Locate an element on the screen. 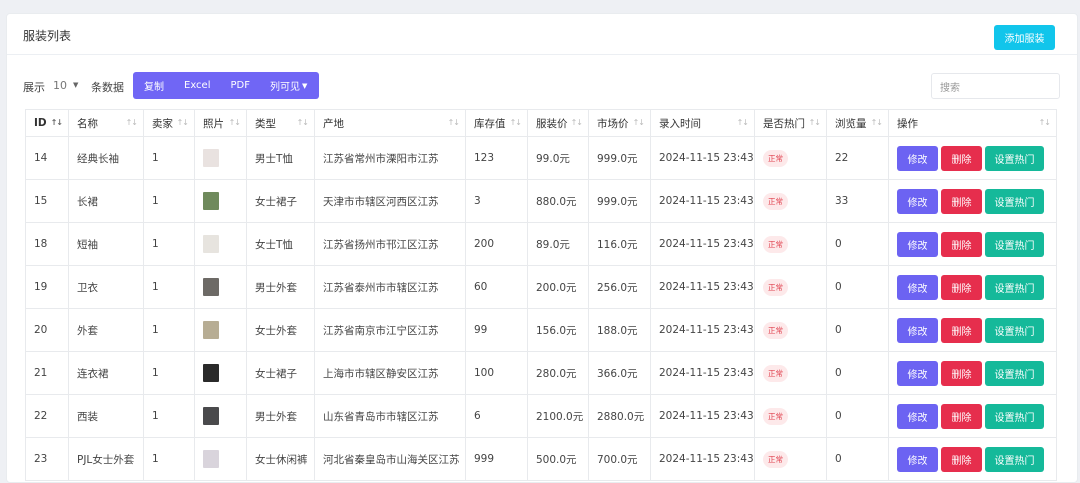 The image size is (1080, 483). column-header-label: 录入时间 is located at coordinates (680, 123).